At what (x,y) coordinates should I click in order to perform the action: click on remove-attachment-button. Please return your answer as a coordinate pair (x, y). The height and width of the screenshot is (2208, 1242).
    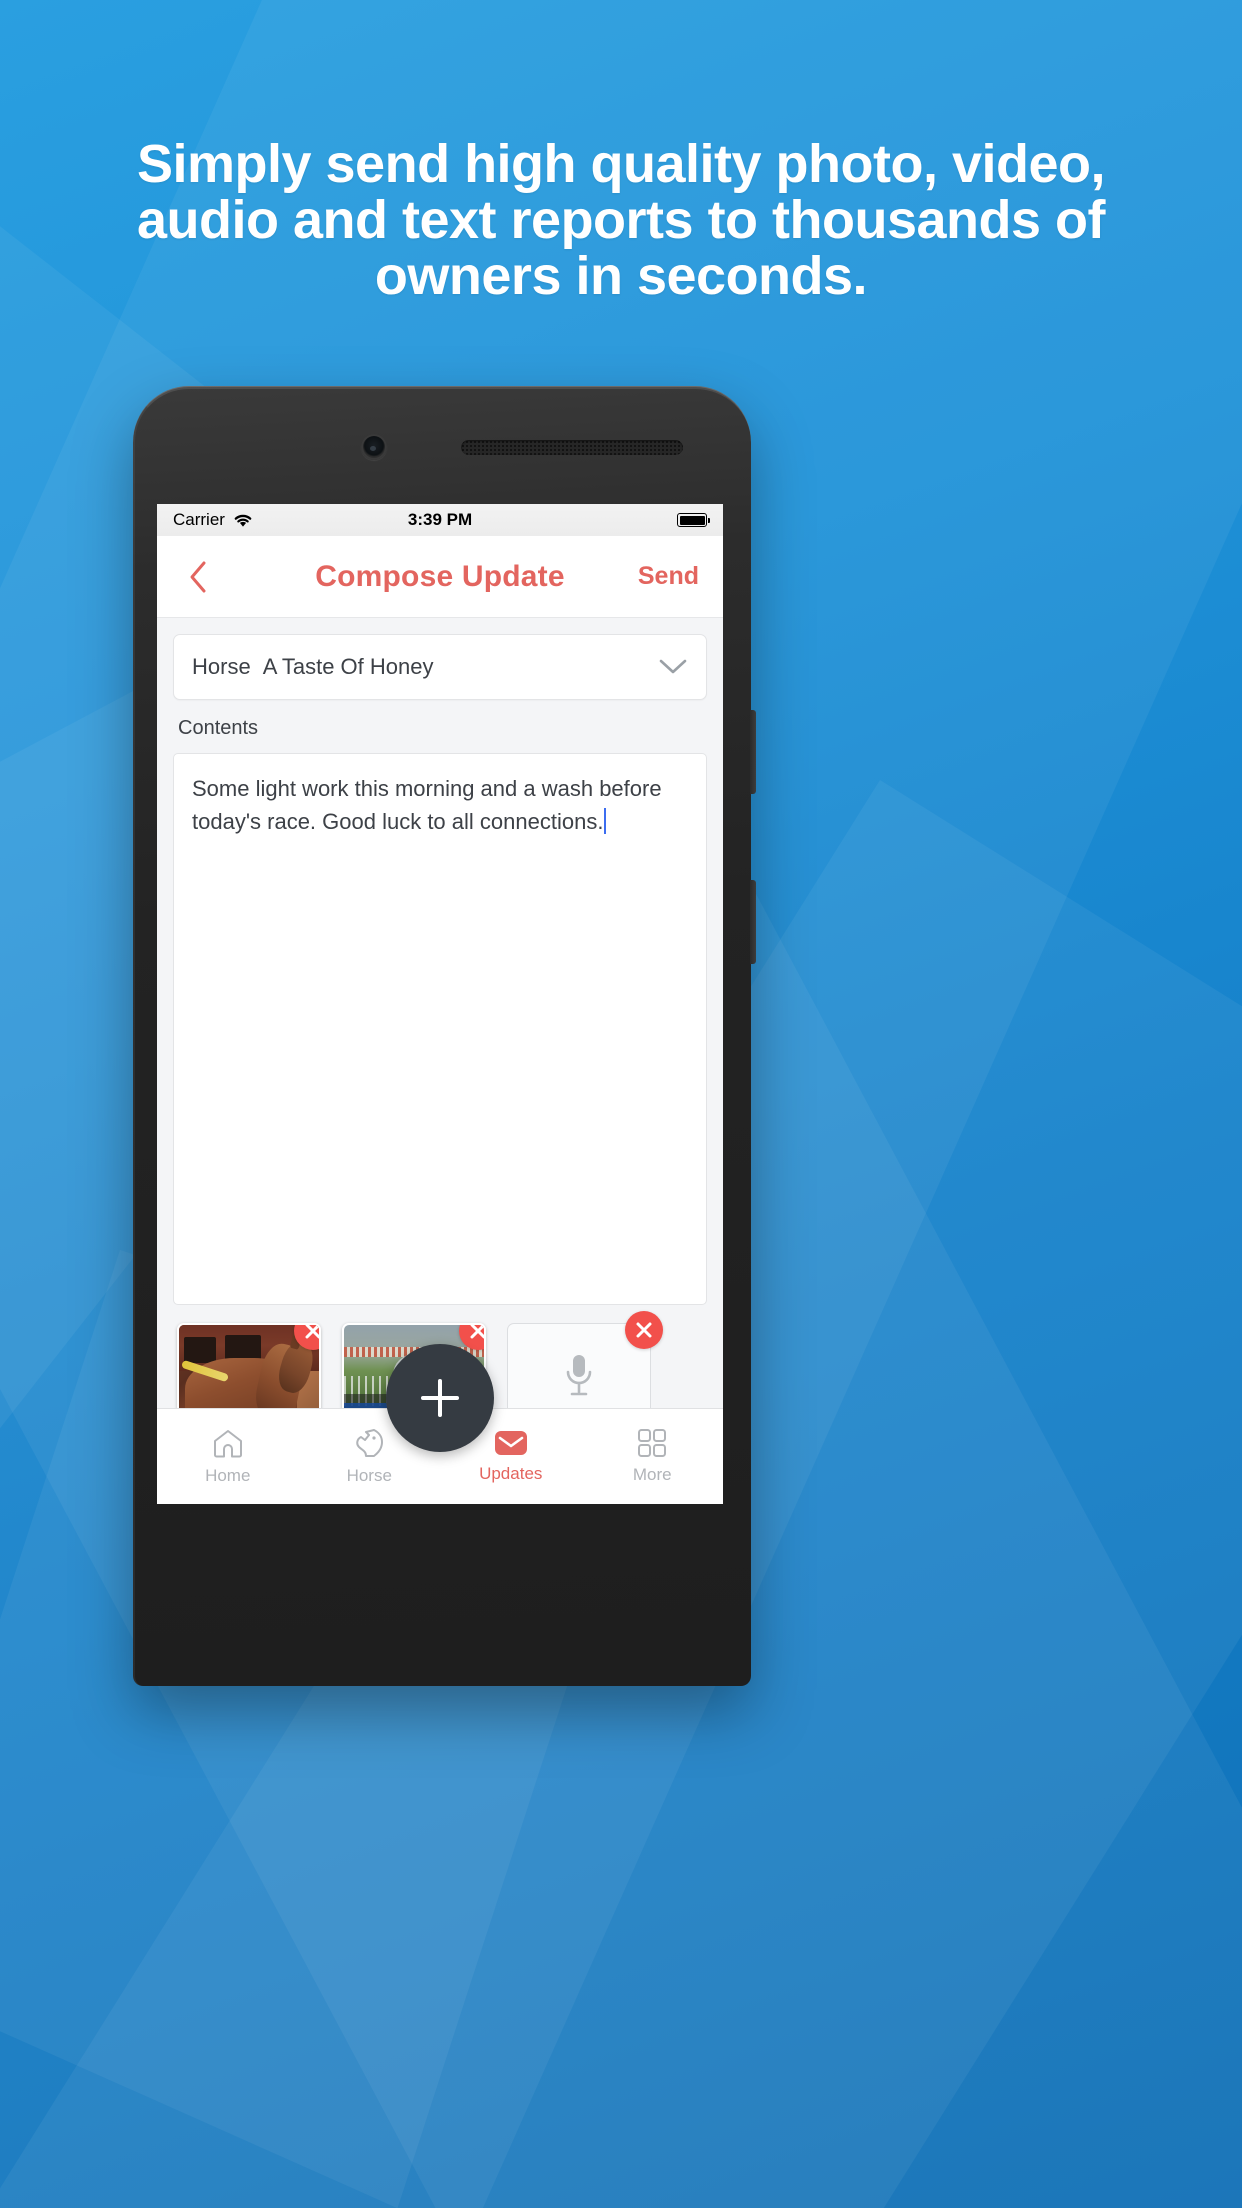
    Looking at the image, I should click on (644, 1330).